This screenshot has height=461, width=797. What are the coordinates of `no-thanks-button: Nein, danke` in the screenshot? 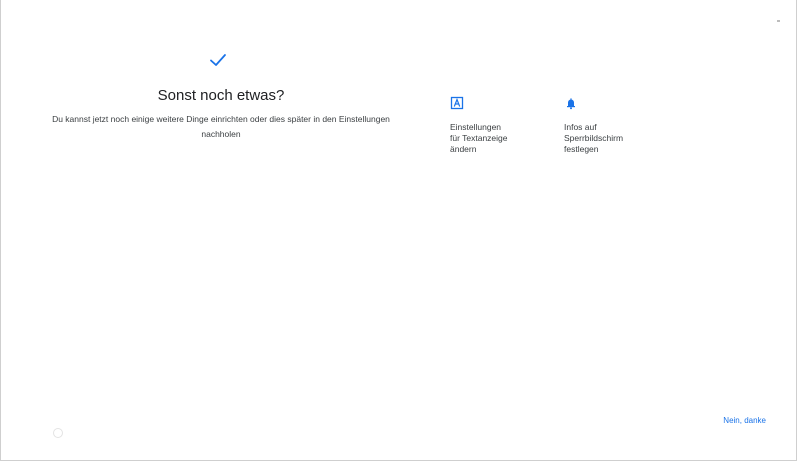 It's located at (744, 420).